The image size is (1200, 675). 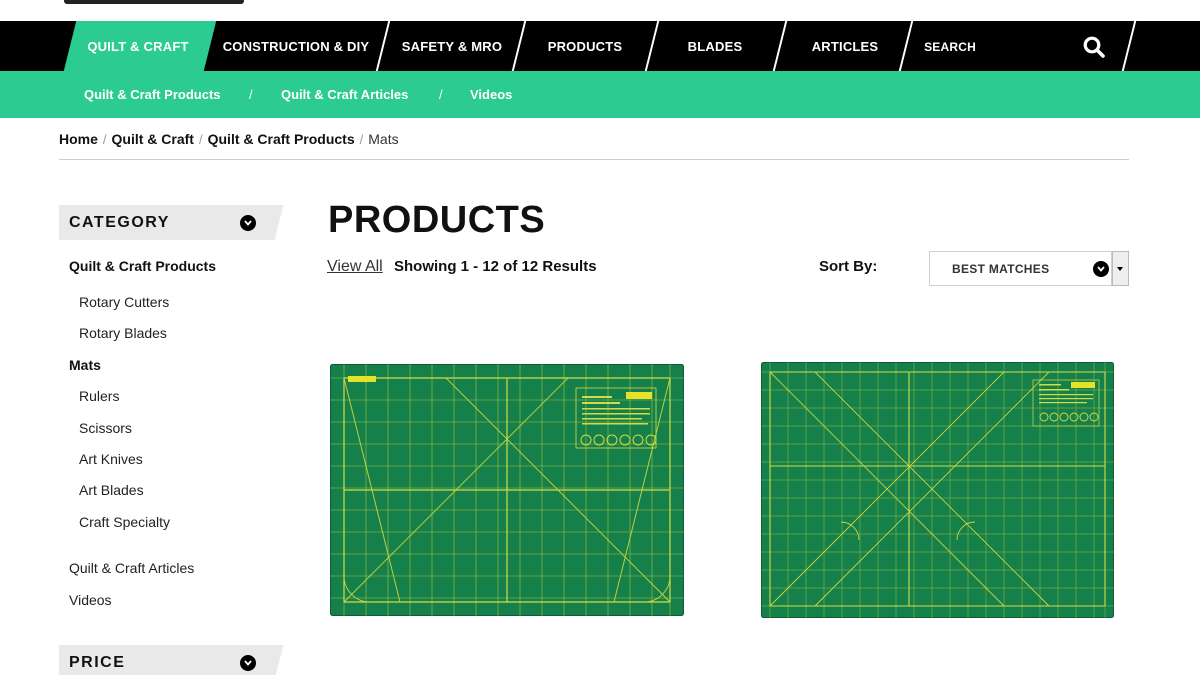 What do you see at coordinates (437, 220) in the screenshot?
I see `page-title: PRODUCTS` at bounding box center [437, 220].